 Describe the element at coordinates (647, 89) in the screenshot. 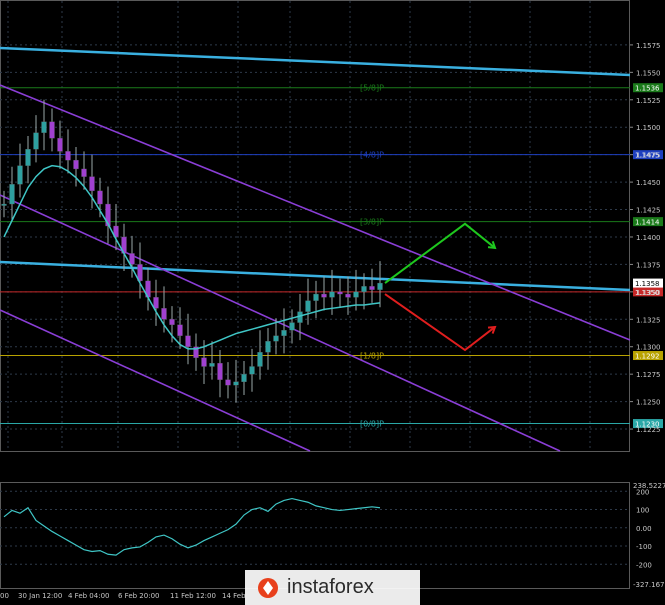

I see `murray-level-tag-text: 1.1536` at that location.